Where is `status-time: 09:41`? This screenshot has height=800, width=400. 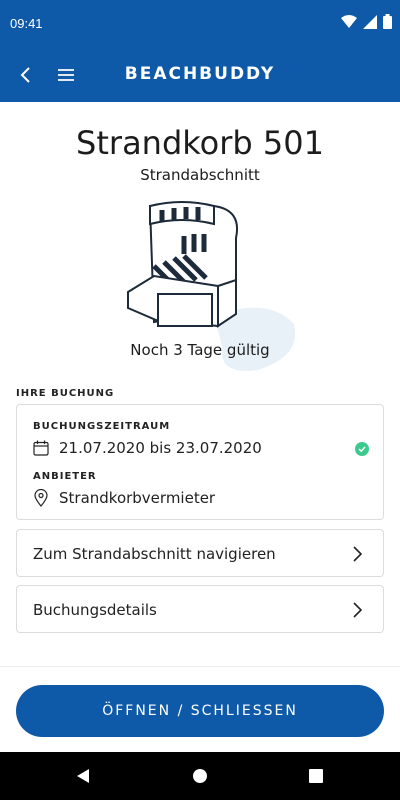
status-time: 09:41 is located at coordinates (26, 23).